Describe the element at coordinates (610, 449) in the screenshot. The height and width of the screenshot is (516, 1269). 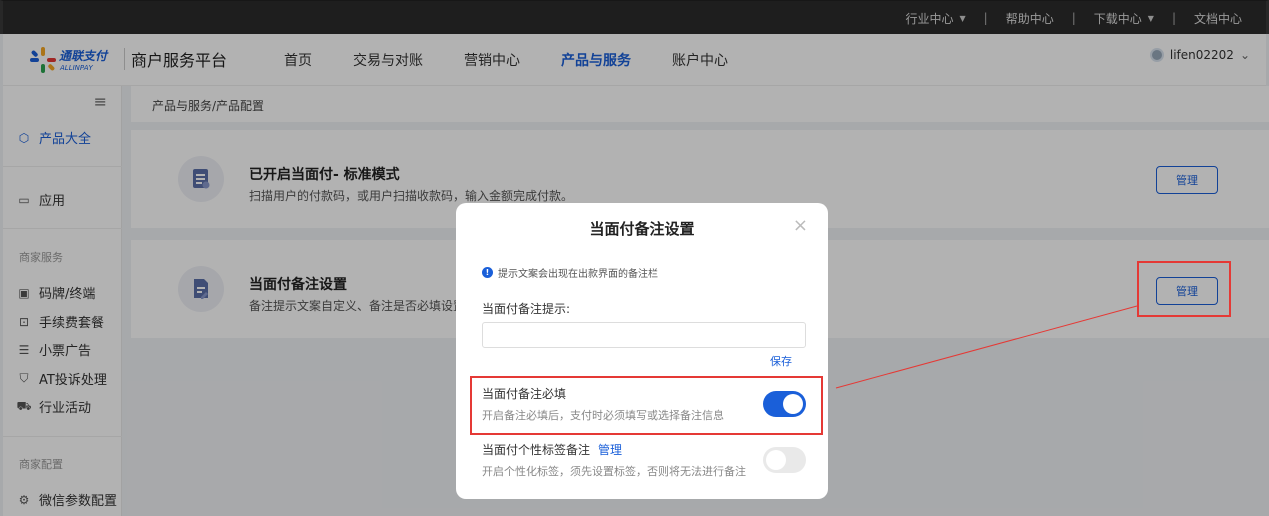
I see `tag-manage-link: 管理` at that location.